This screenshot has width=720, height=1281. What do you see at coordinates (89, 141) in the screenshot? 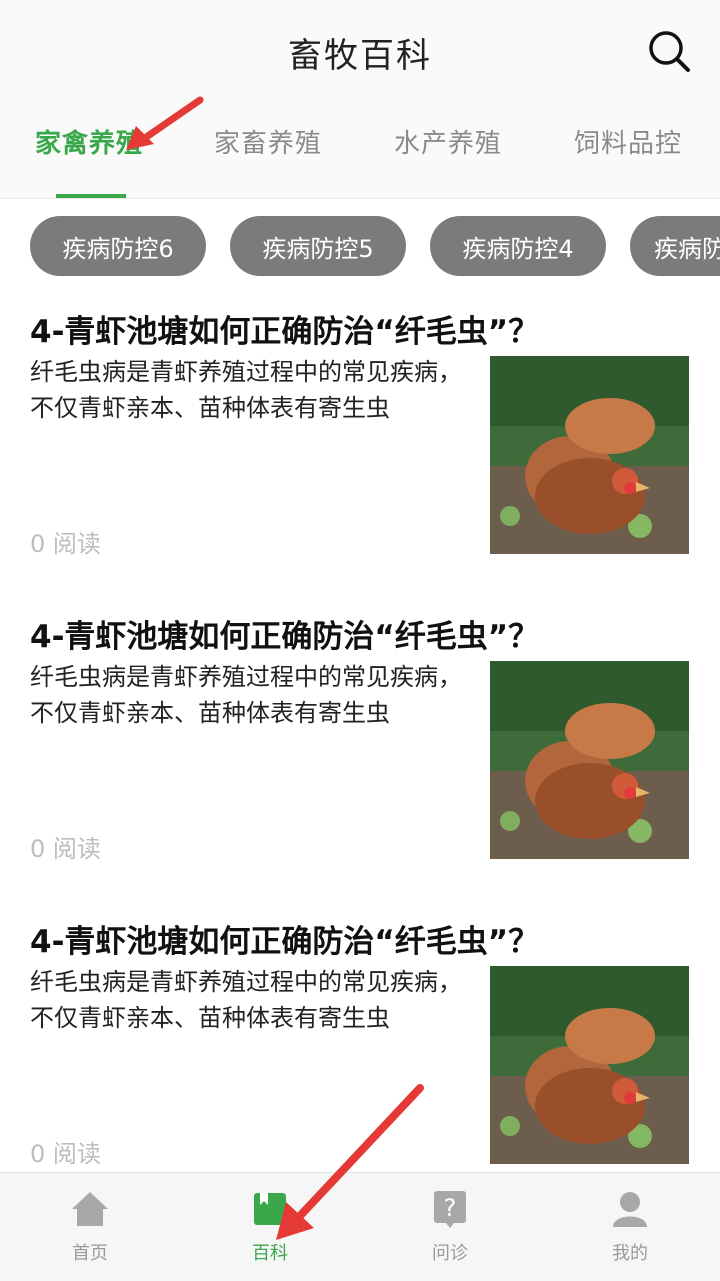
I see `tab-poultry: 家禽养殖` at bounding box center [89, 141].